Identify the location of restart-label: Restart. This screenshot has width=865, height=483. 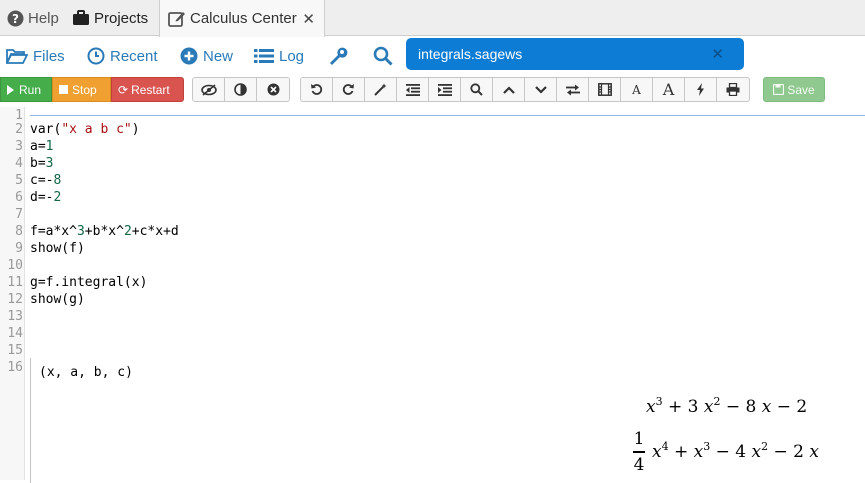
(150, 89).